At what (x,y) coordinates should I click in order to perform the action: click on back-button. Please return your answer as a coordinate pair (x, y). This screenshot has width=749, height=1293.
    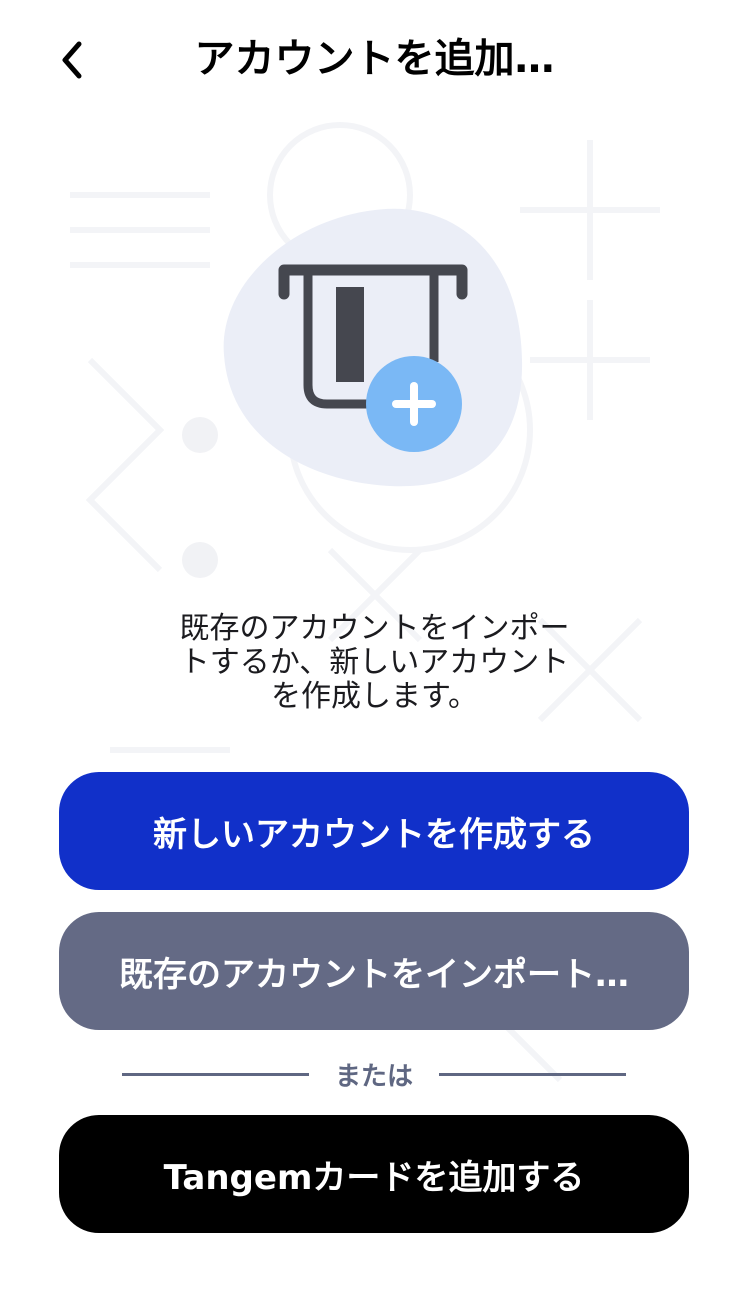
    Looking at the image, I should click on (72, 60).